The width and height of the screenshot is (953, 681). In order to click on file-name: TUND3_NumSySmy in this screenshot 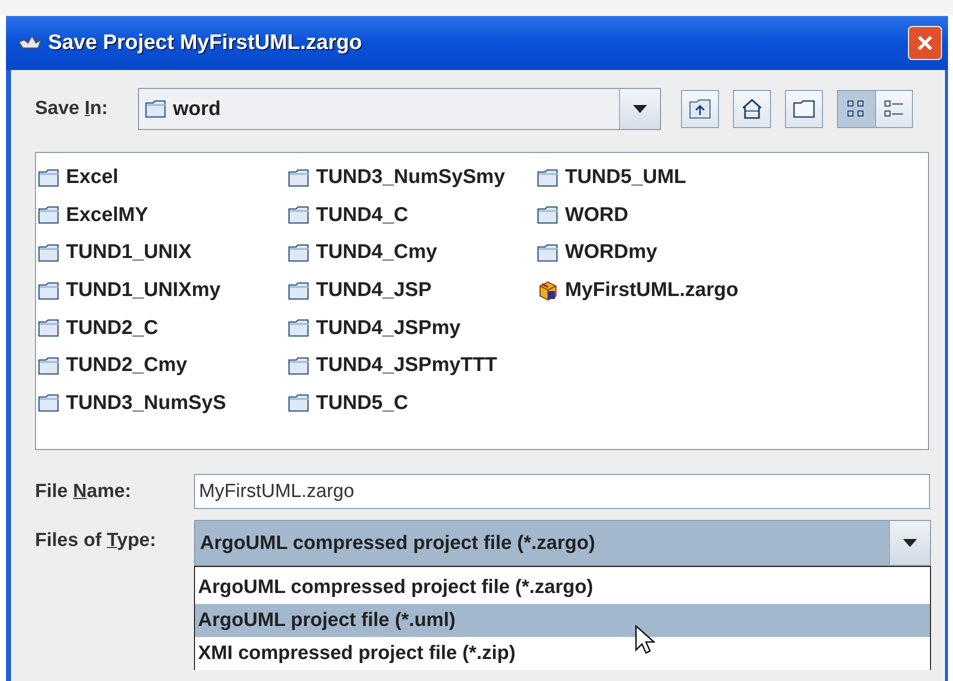, I will do `click(410, 178)`.